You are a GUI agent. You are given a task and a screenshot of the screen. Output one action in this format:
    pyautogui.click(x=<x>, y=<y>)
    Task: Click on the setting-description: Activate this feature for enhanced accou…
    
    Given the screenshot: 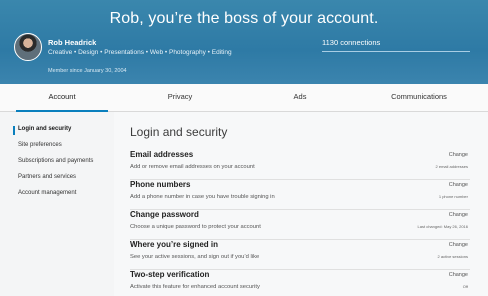 What is the action you would take?
    pyautogui.click(x=195, y=287)
    